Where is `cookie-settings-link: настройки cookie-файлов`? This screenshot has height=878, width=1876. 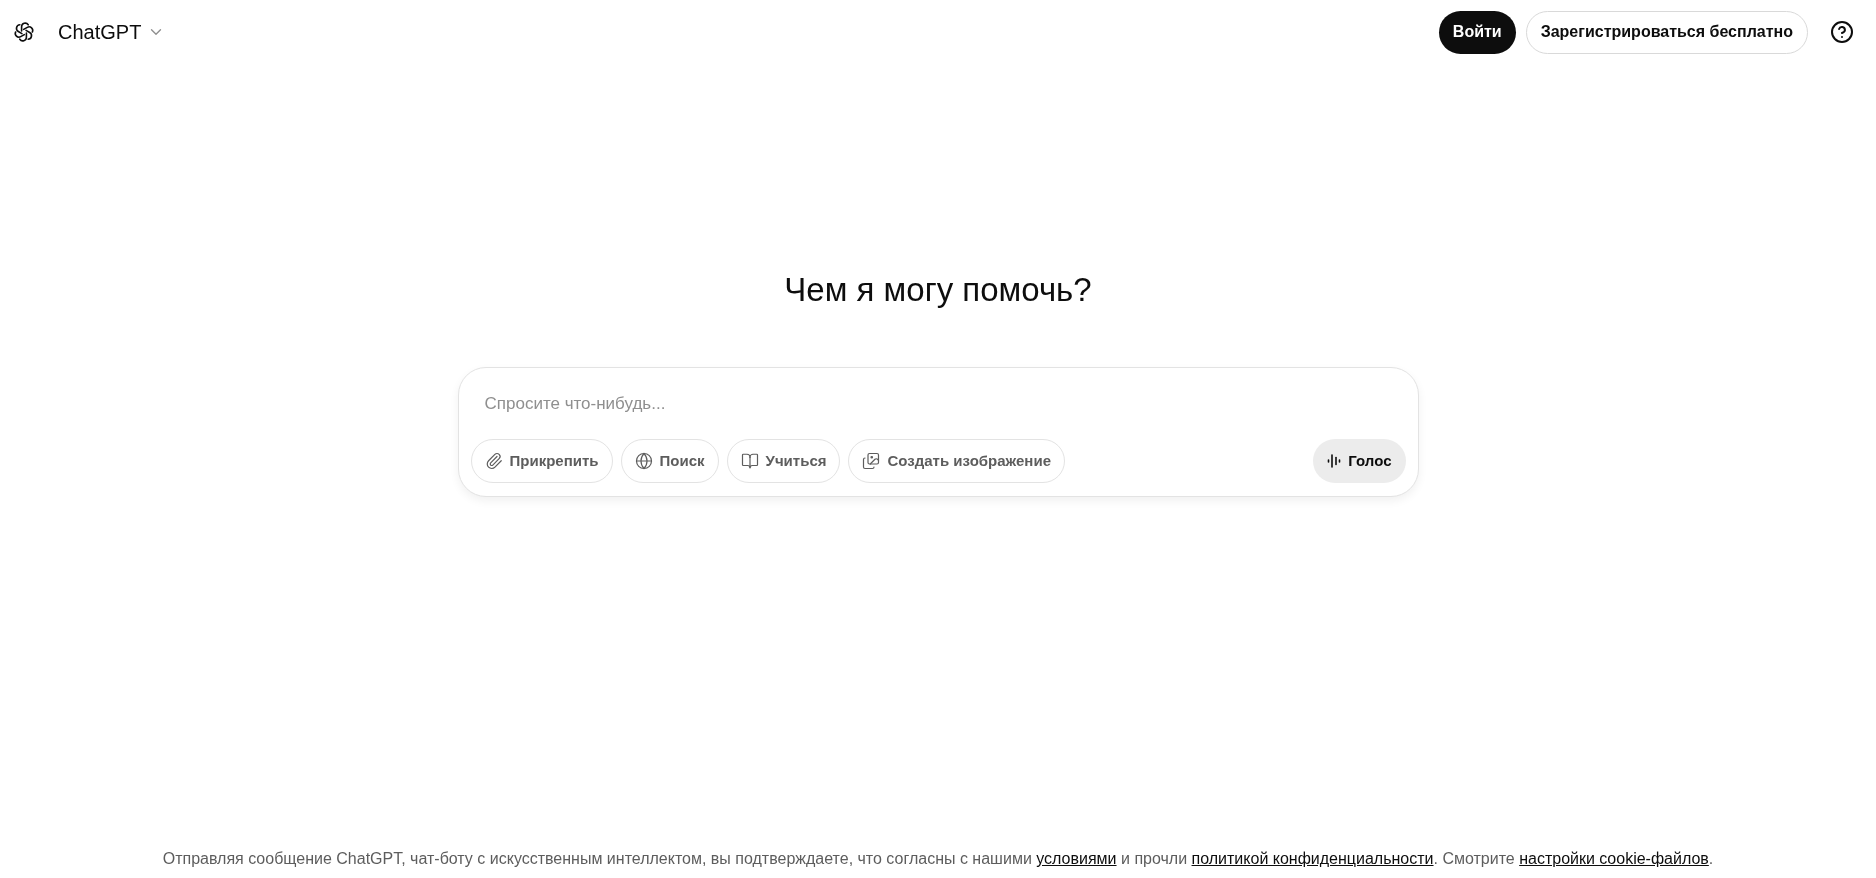
cookie-settings-link: настройки cookie-файлов is located at coordinates (1614, 858).